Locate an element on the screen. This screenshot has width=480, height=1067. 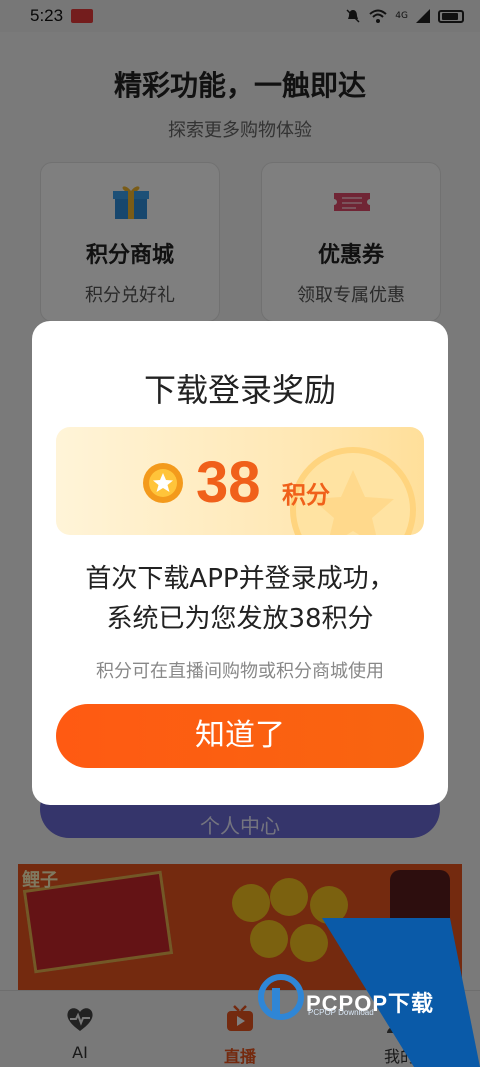
pcpop-logo-icon is located at coordinates (281, 997).